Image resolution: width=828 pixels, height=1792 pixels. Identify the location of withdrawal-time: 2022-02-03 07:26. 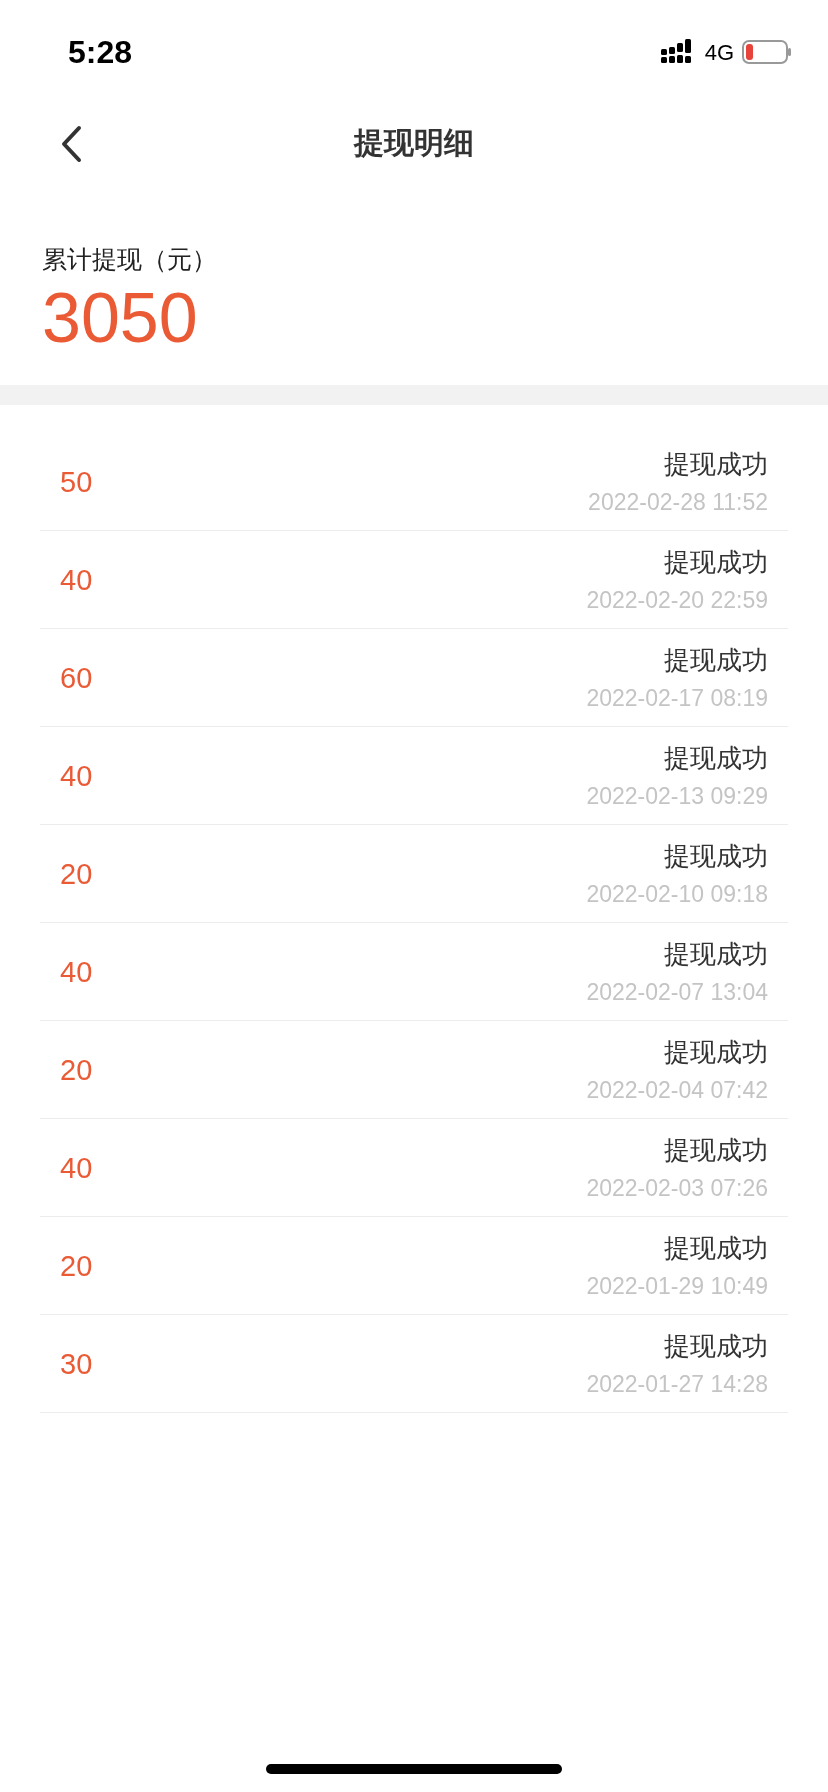
(677, 1187).